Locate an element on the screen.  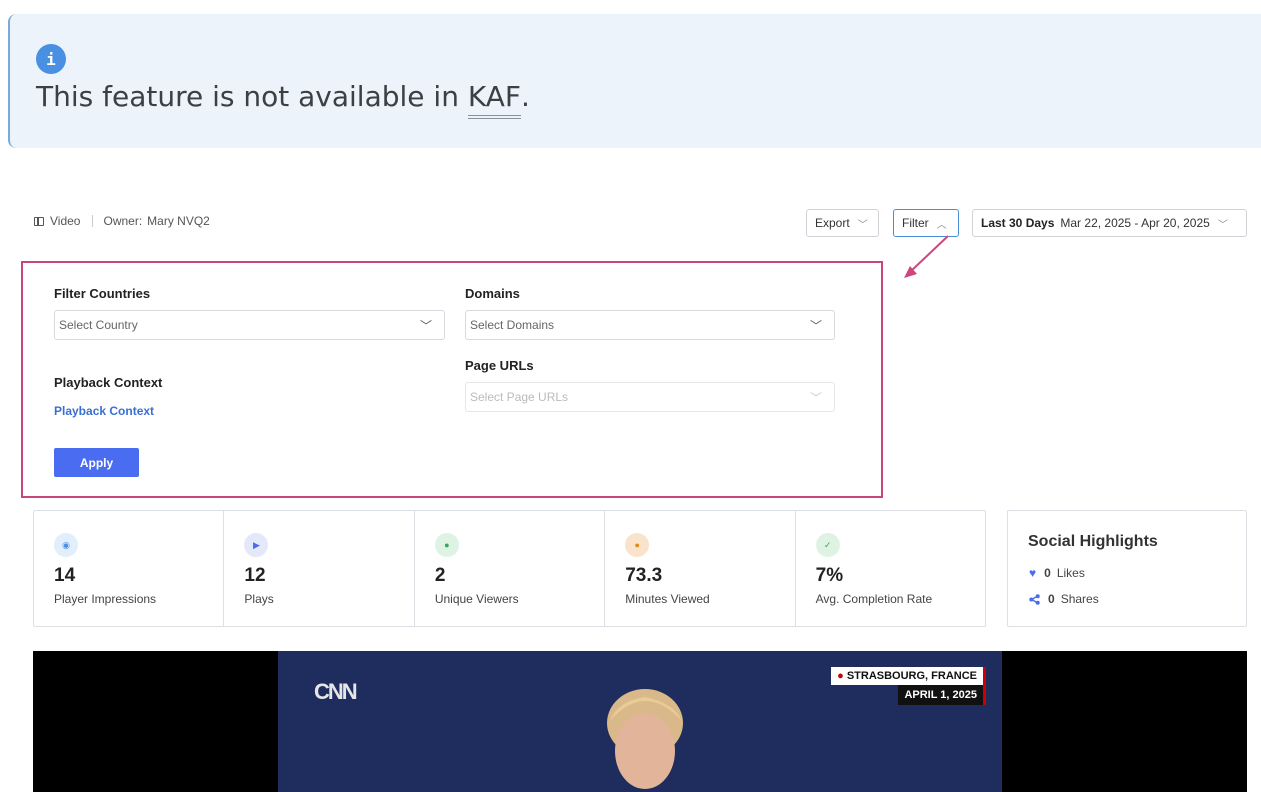
export-dropdown: Export ﹀ is located at coordinates (842, 223).